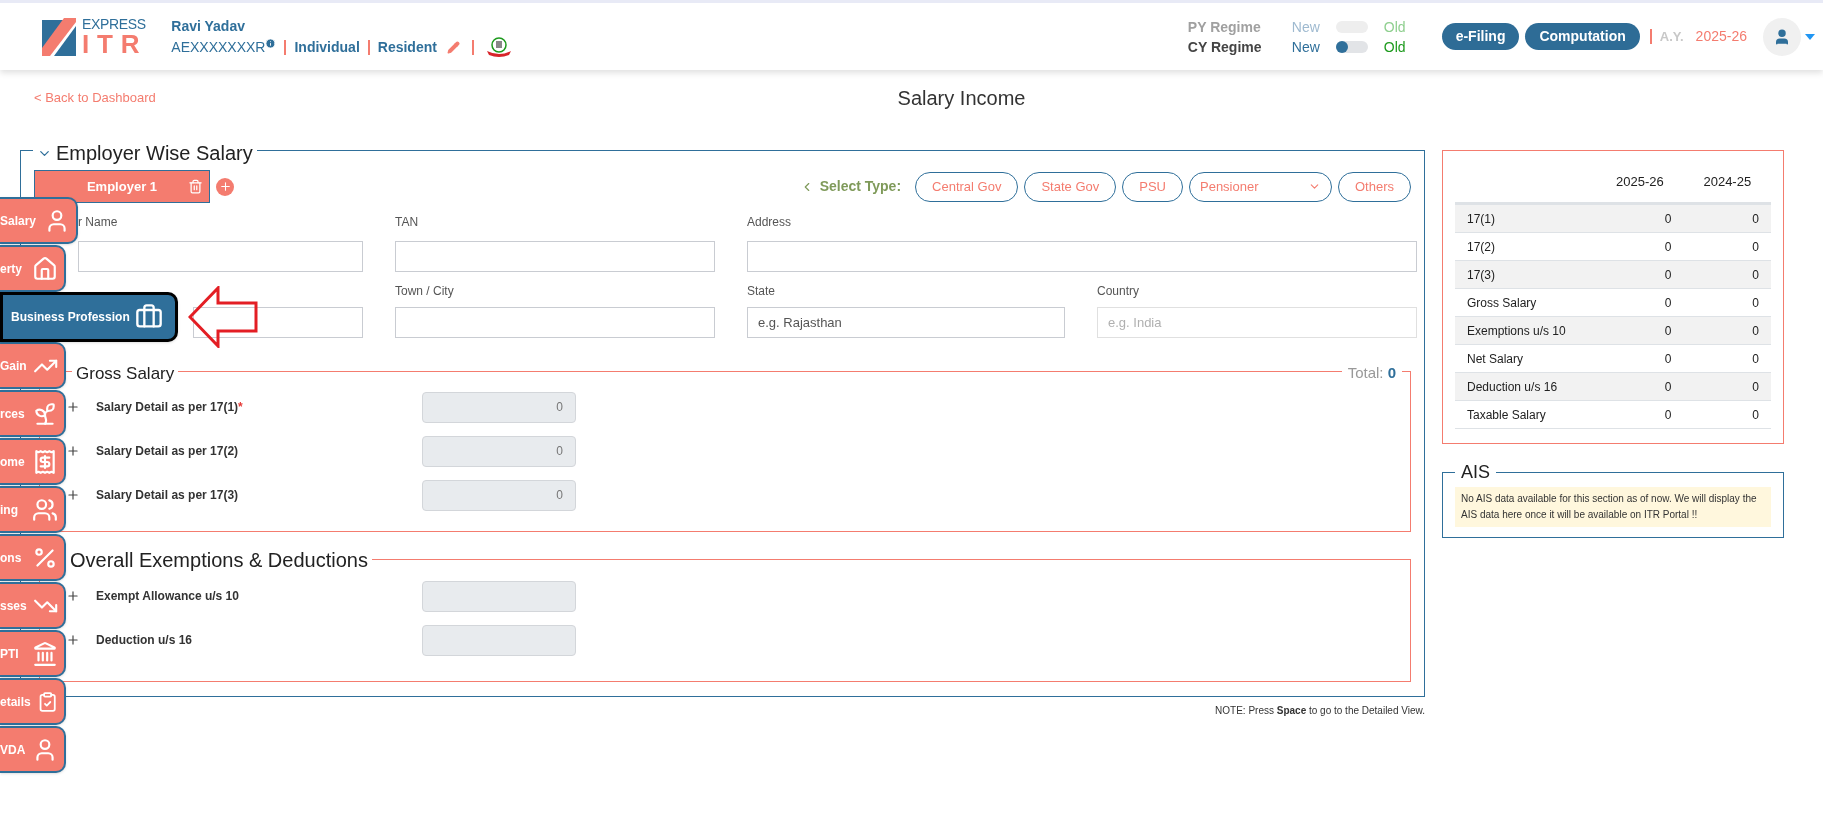 The width and height of the screenshot is (1823, 829). Describe the element at coordinates (95, 98) in the screenshot. I see `back-link: < Back to Dashboard` at that location.